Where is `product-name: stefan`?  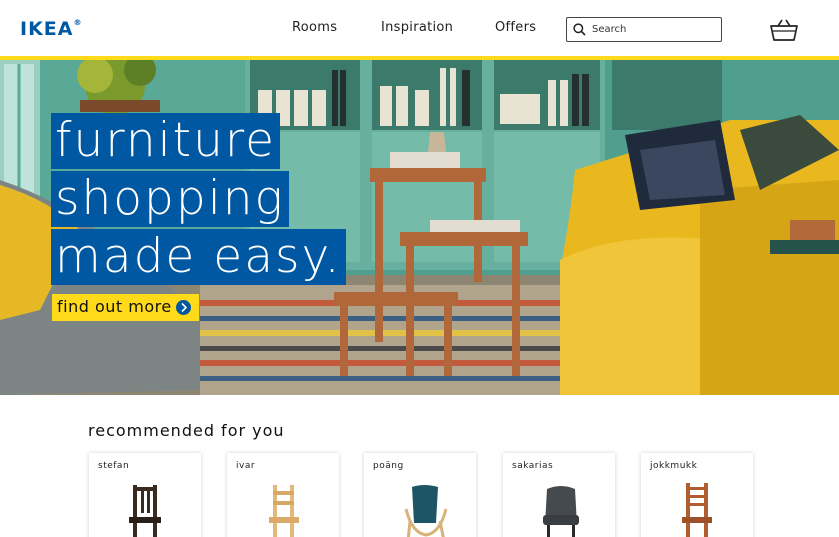 product-name: stefan is located at coordinates (114, 466).